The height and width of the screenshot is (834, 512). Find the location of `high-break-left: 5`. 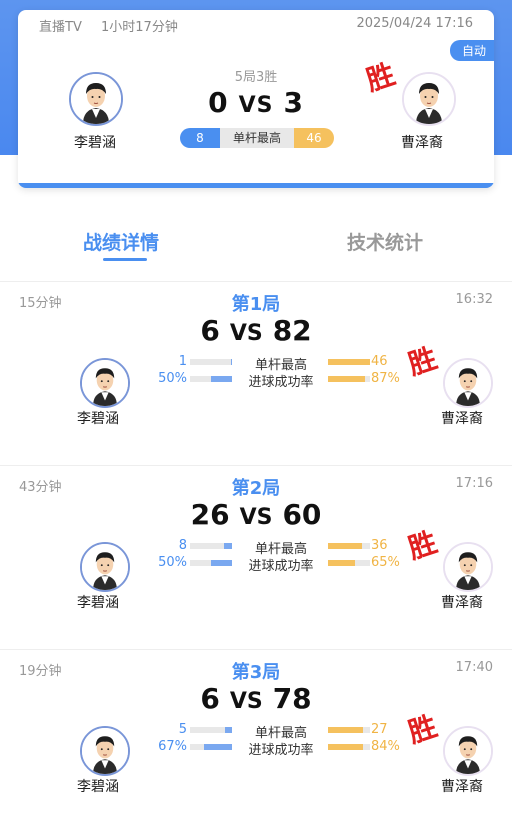

high-break-left: 5 is located at coordinates (182, 729).